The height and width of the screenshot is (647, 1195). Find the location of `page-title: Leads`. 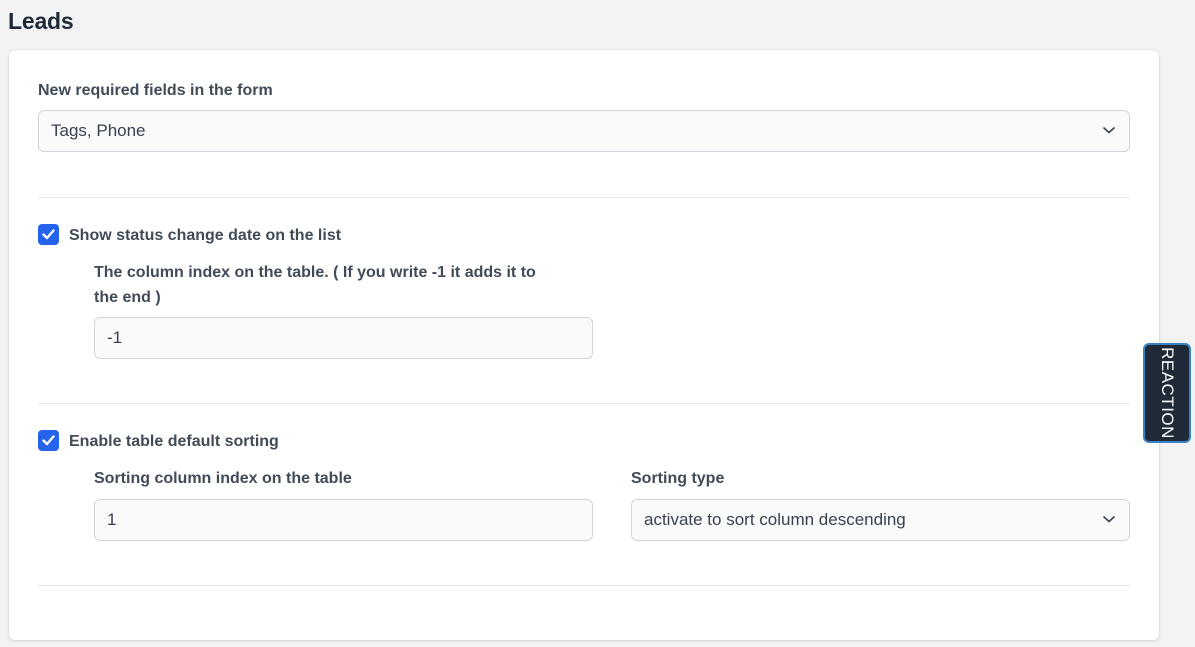

page-title: Leads is located at coordinates (41, 21).